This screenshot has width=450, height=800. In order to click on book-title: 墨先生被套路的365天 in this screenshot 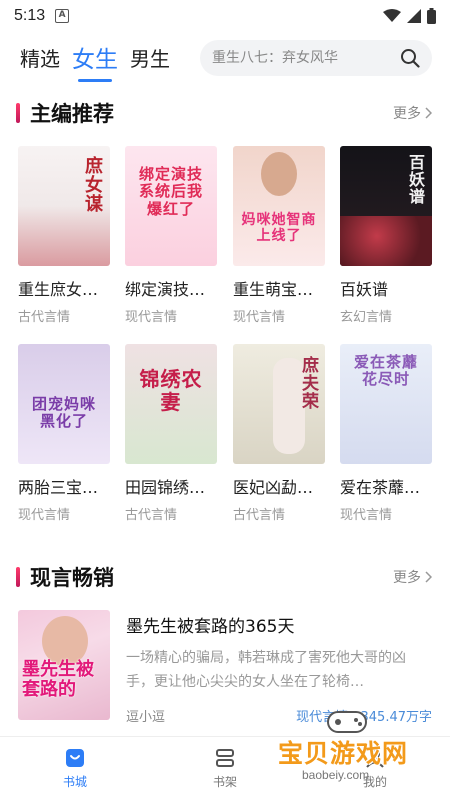, I will do `click(210, 627)`.